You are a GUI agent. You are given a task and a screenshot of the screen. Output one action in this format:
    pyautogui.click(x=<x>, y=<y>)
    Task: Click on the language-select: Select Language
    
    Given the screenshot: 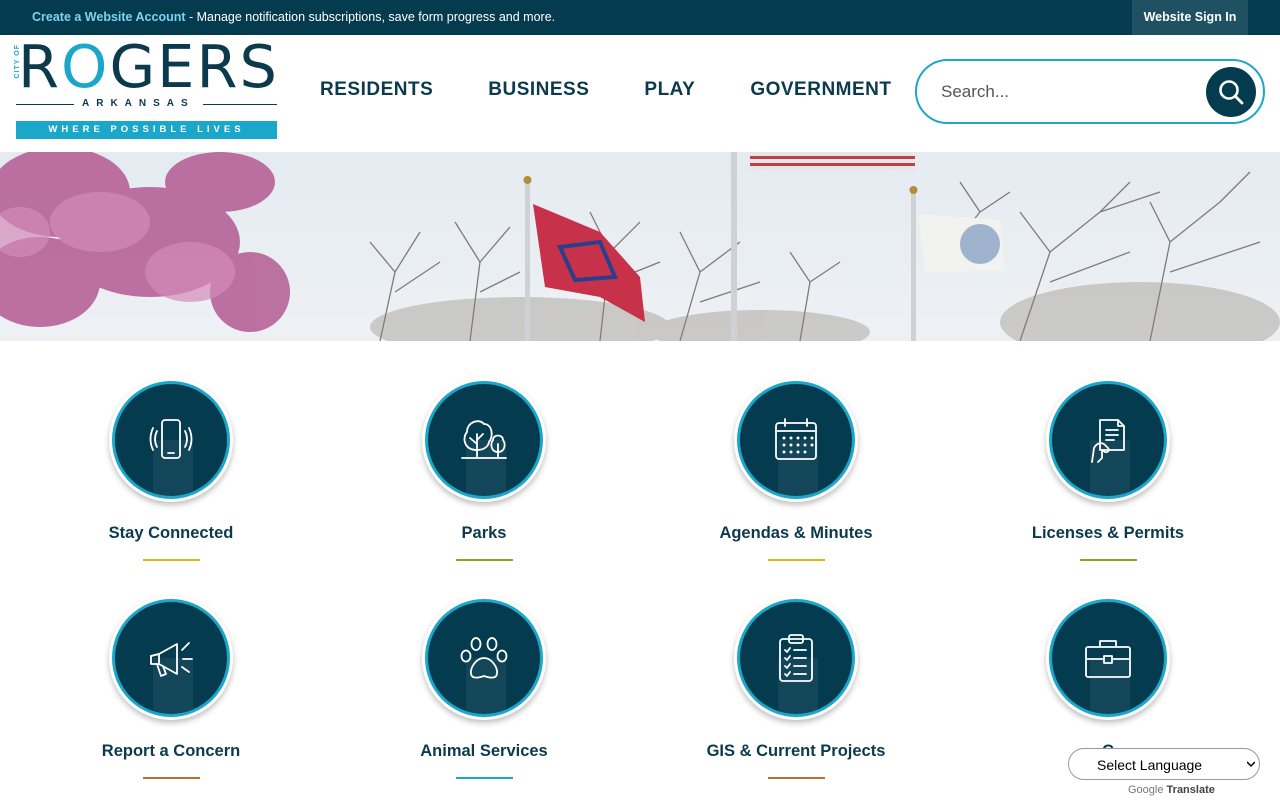 What is the action you would take?
    pyautogui.click(x=1164, y=764)
    